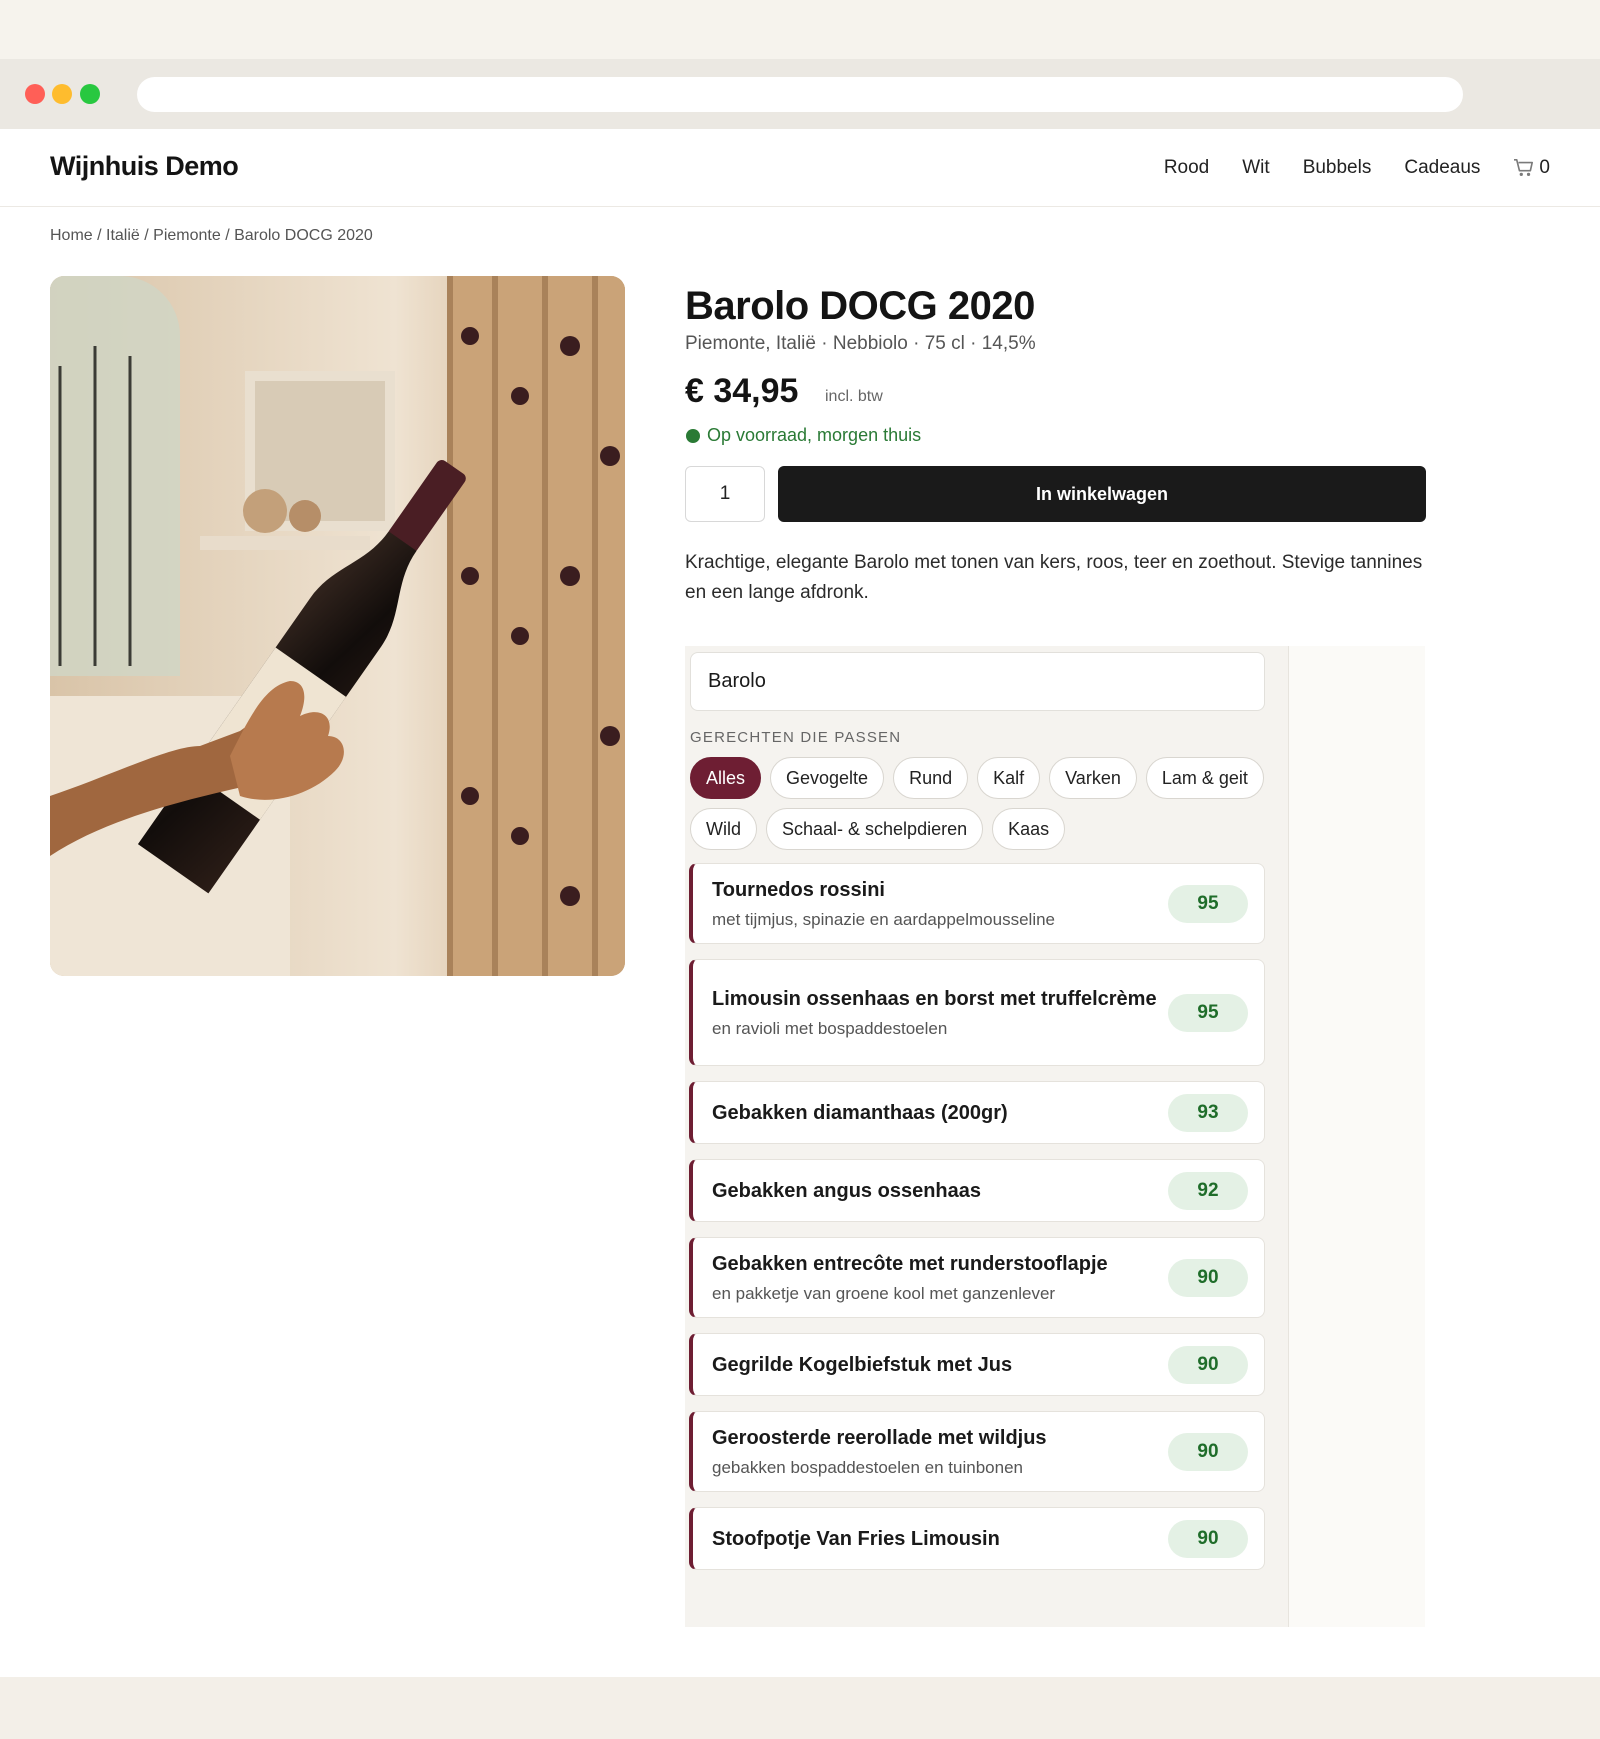  Describe the element at coordinates (796, 737) in the screenshot. I see `pairing-section-label: GERECHTEN DIE PASSEN` at that location.